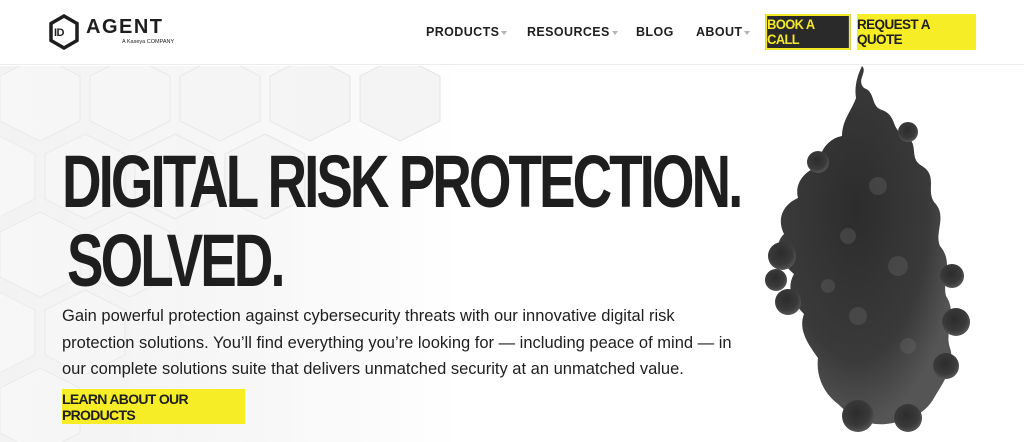  I want to click on brand-logo: ID AGENT A Kaseya COMPANY, so click(113, 32).